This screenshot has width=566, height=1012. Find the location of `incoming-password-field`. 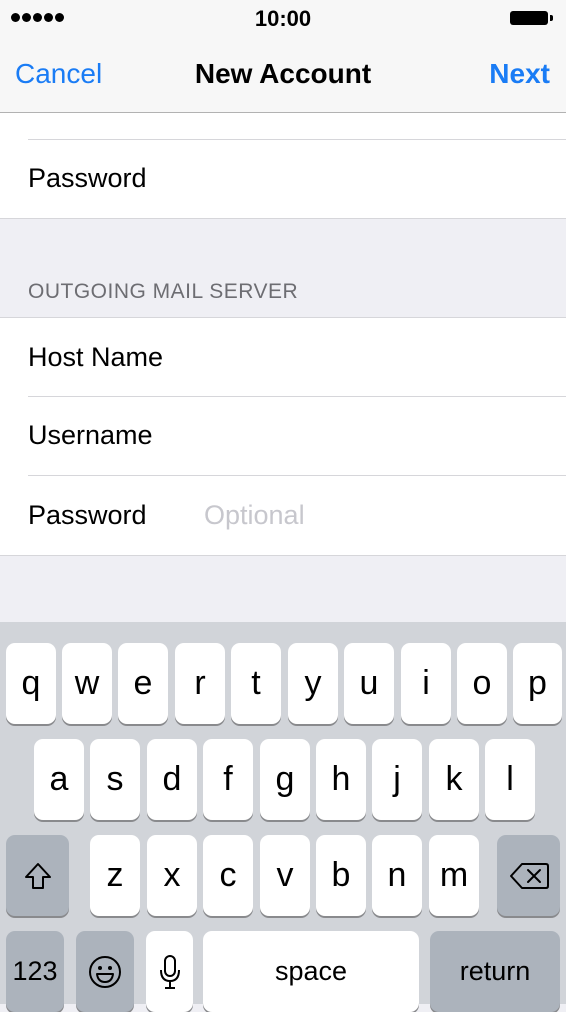

incoming-password-field is located at coordinates (375, 178).